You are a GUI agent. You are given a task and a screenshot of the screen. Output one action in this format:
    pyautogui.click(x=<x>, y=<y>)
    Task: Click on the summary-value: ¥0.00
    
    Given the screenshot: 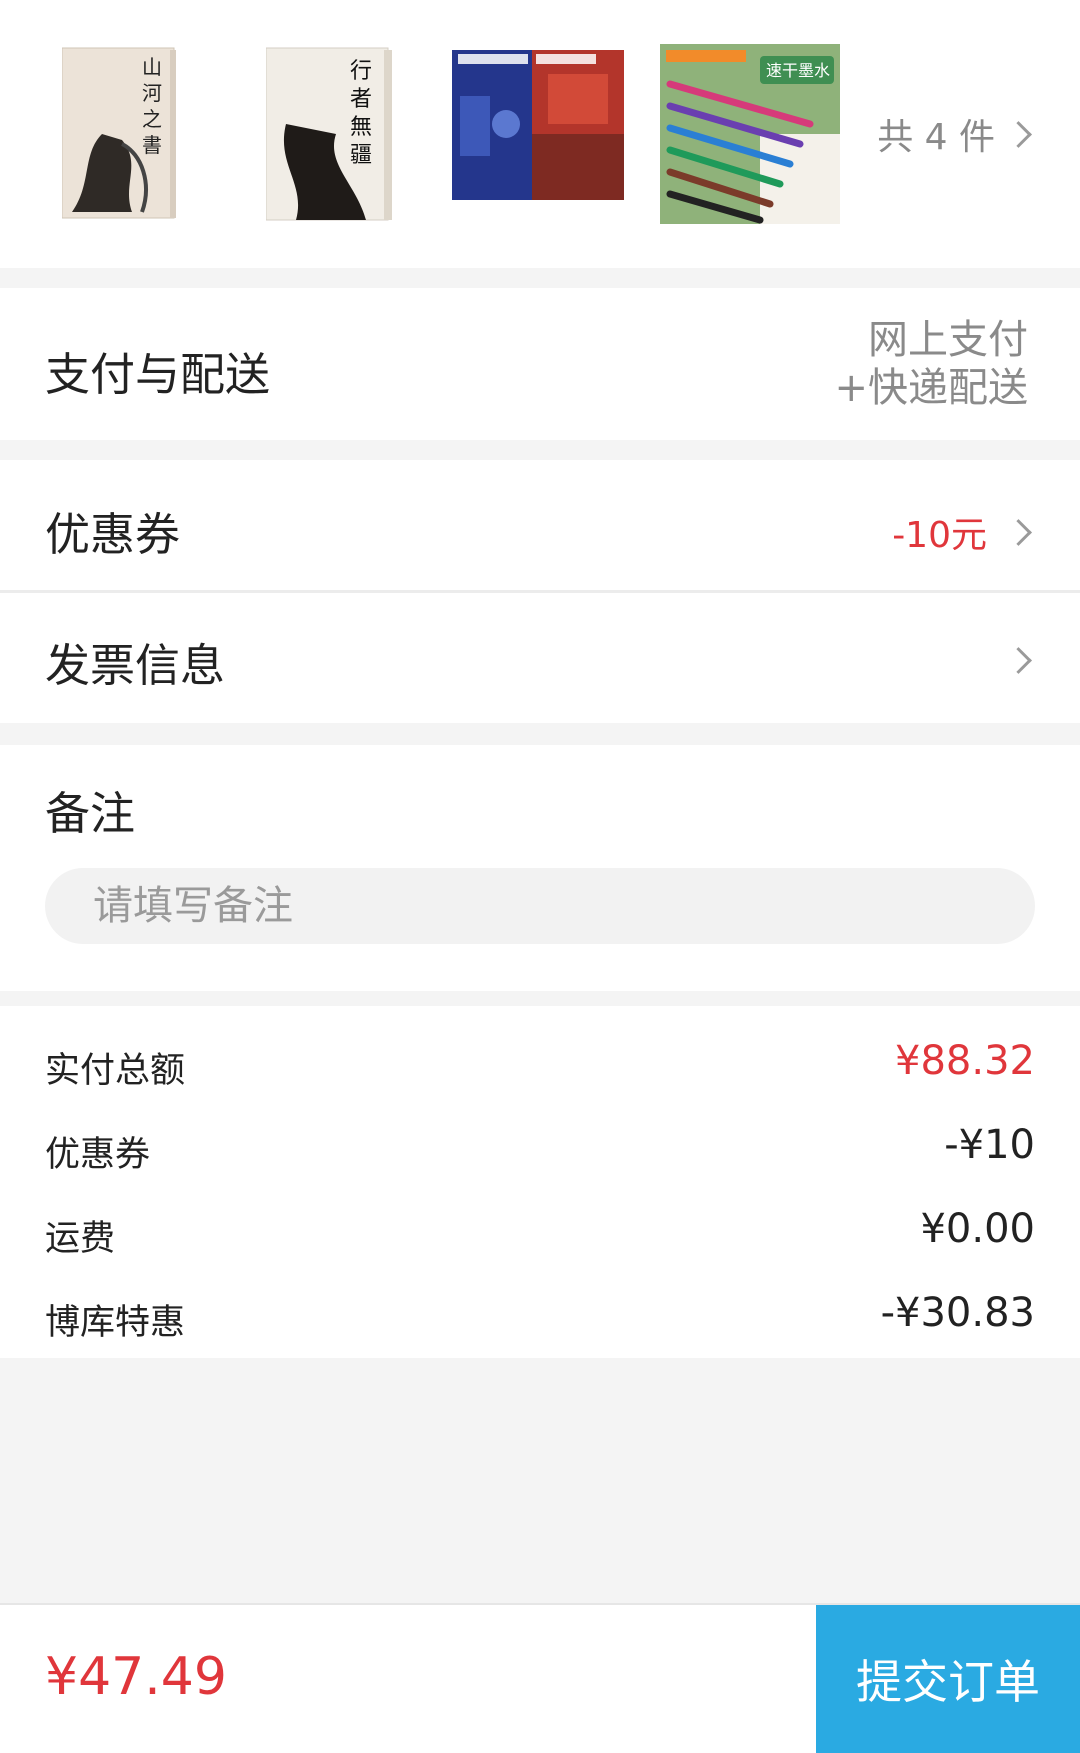 What is the action you would take?
    pyautogui.click(x=977, y=1229)
    